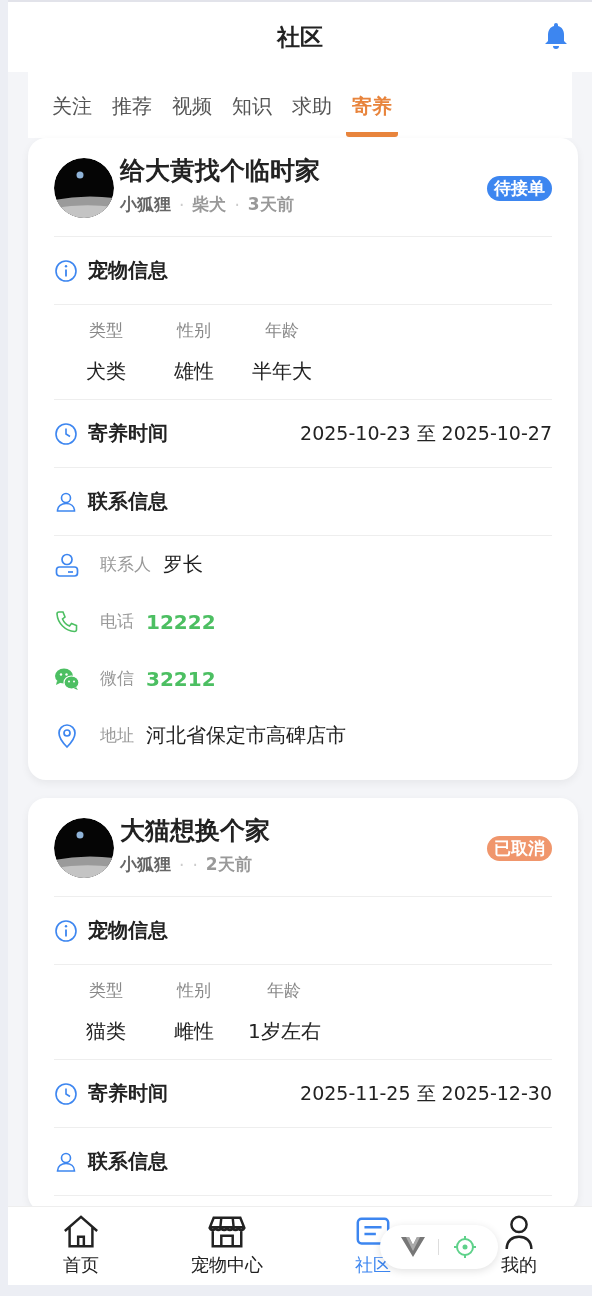  I want to click on contact-value: 12222, so click(181, 621).